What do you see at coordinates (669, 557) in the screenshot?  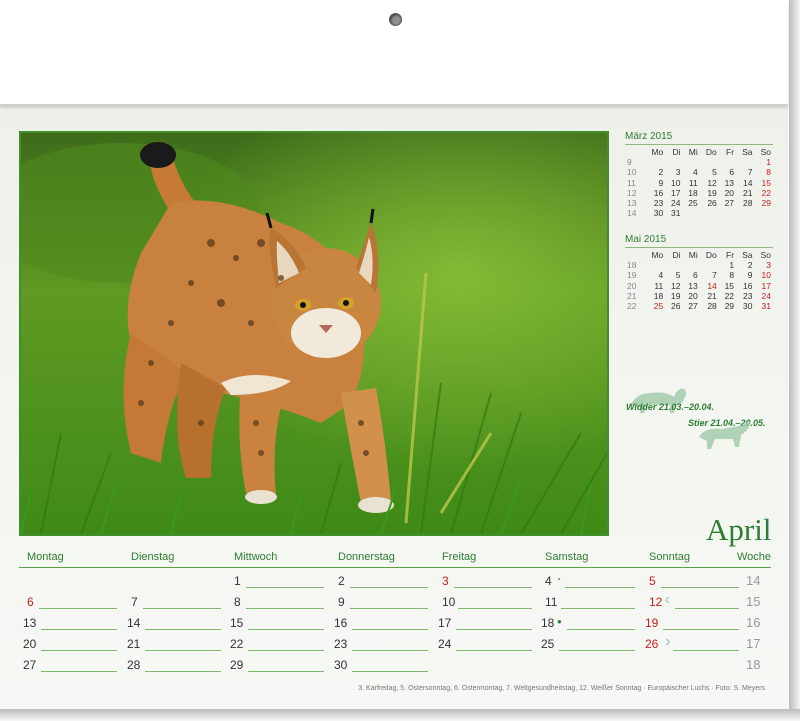 I see `weekday-header: Sonntag` at bounding box center [669, 557].